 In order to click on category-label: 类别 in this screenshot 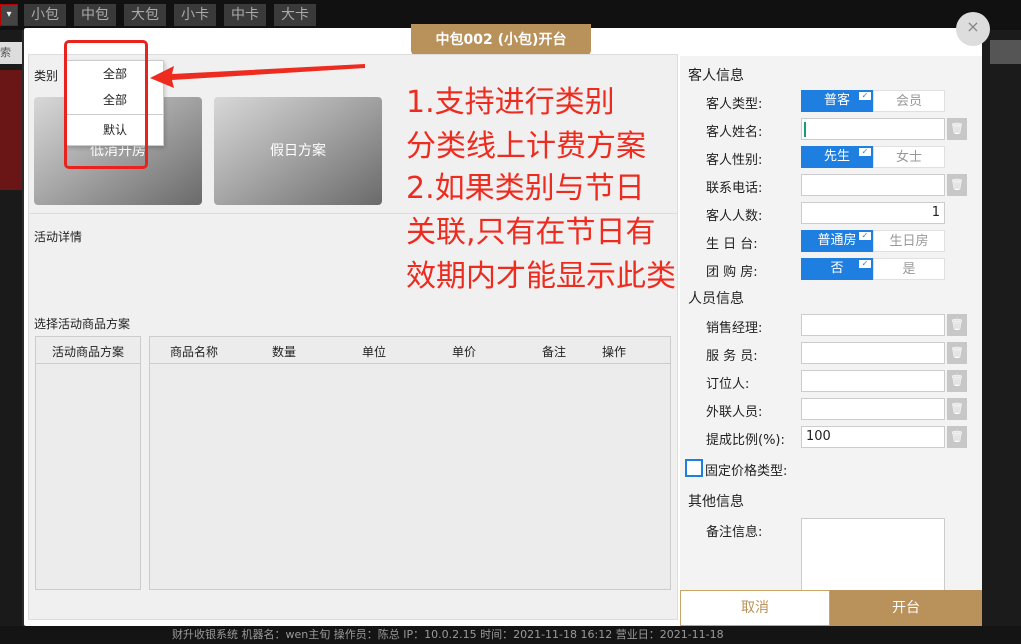, I will do `click(46, 76)`.